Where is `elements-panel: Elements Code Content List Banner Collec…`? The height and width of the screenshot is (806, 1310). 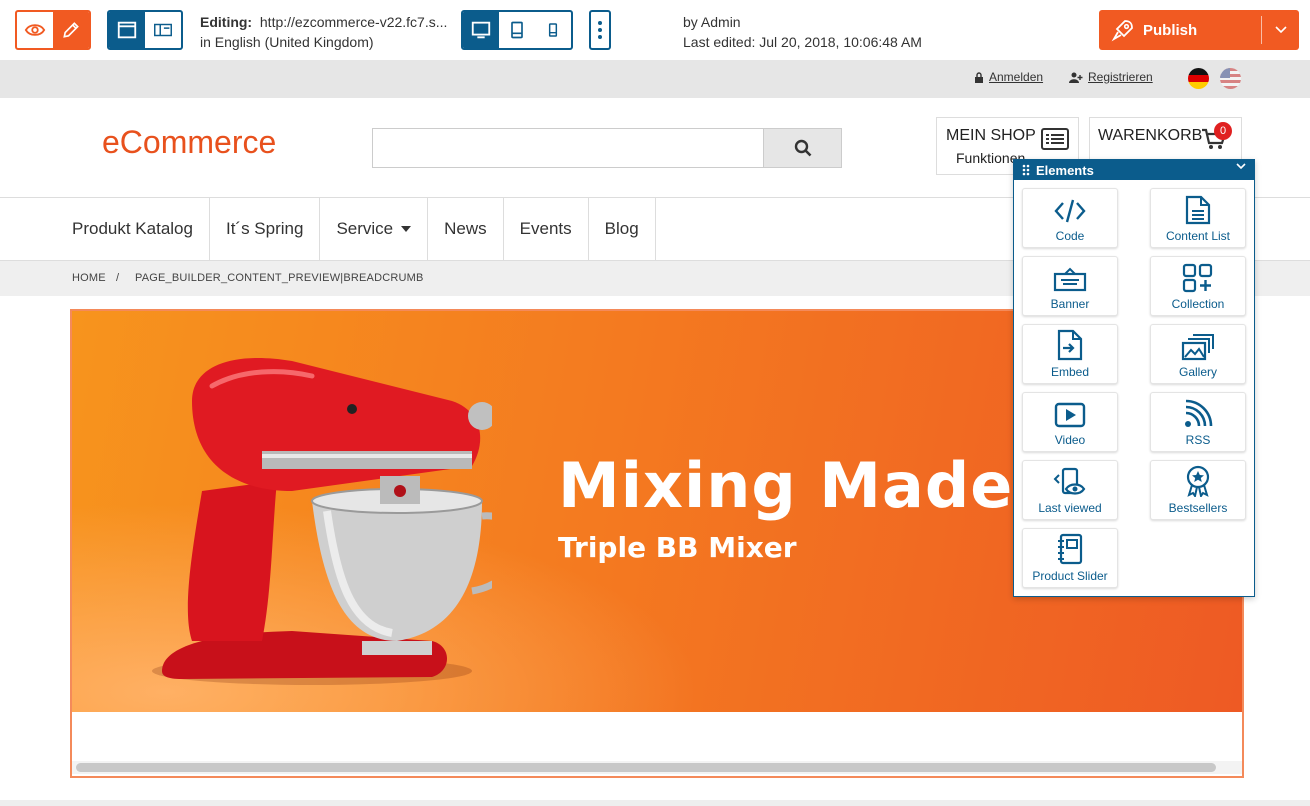
elements-panel: Elements Code Content List Banner Collec… is located at coordinates (1134, 378).